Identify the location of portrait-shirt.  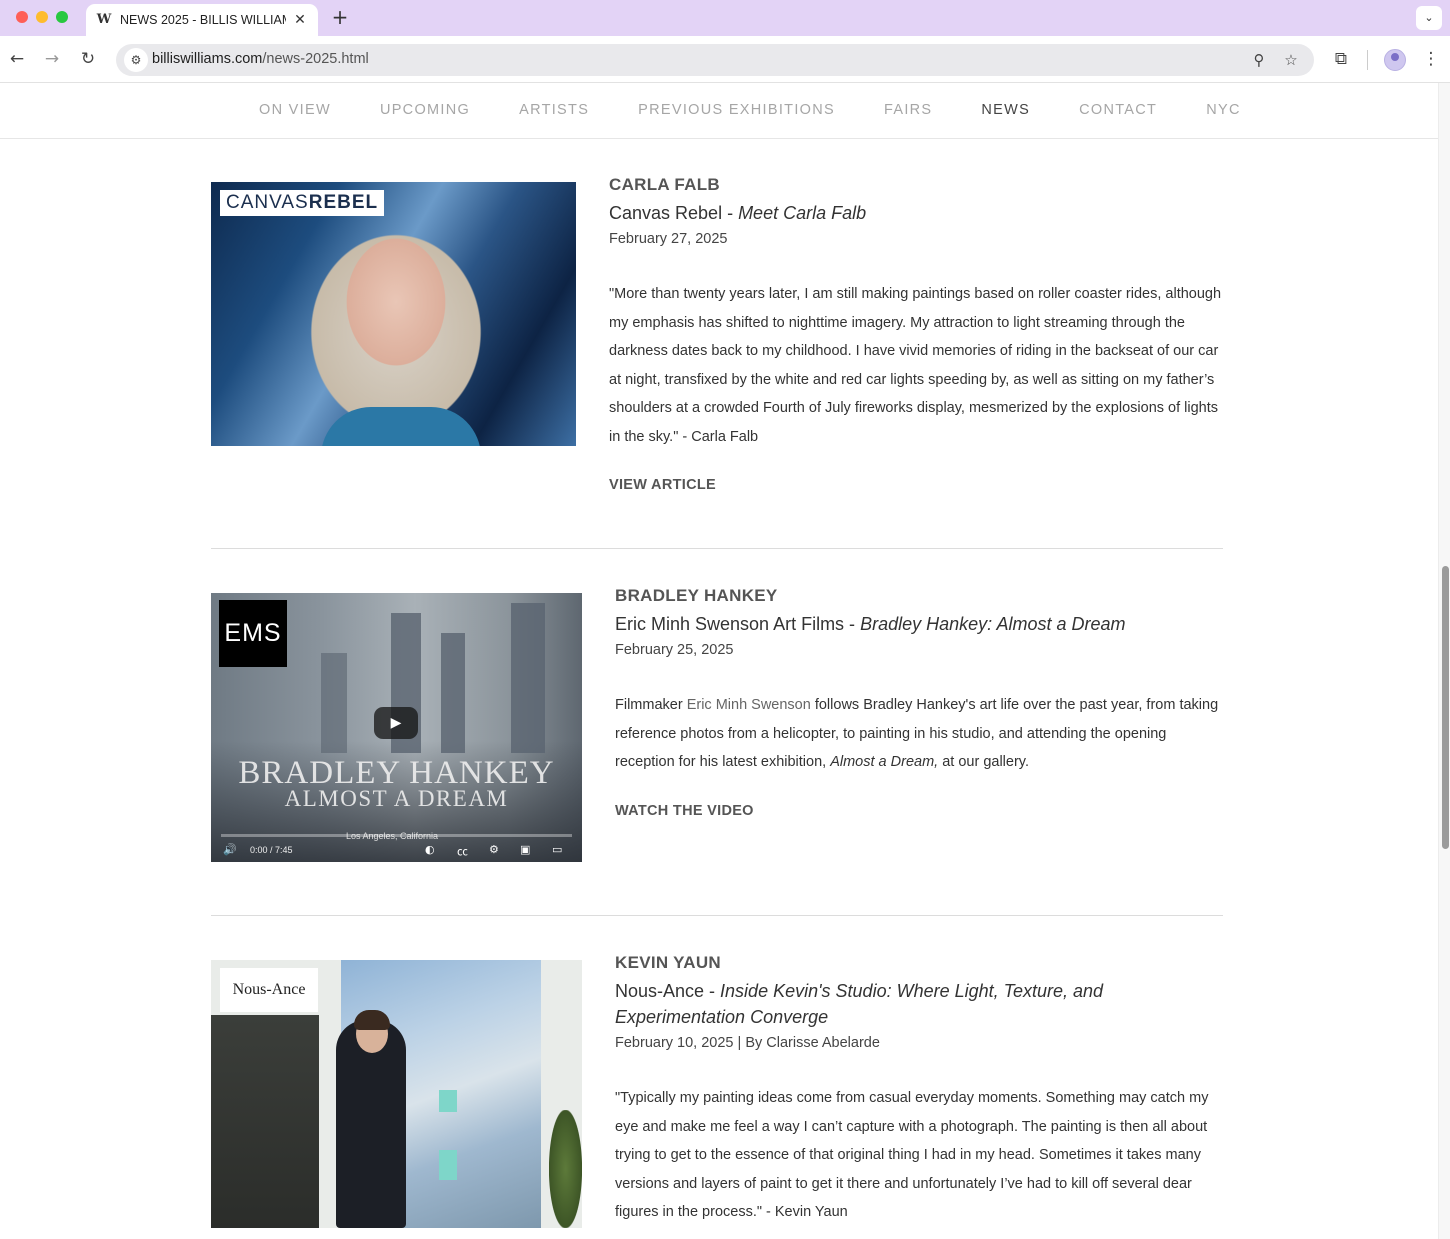
(401, 426).